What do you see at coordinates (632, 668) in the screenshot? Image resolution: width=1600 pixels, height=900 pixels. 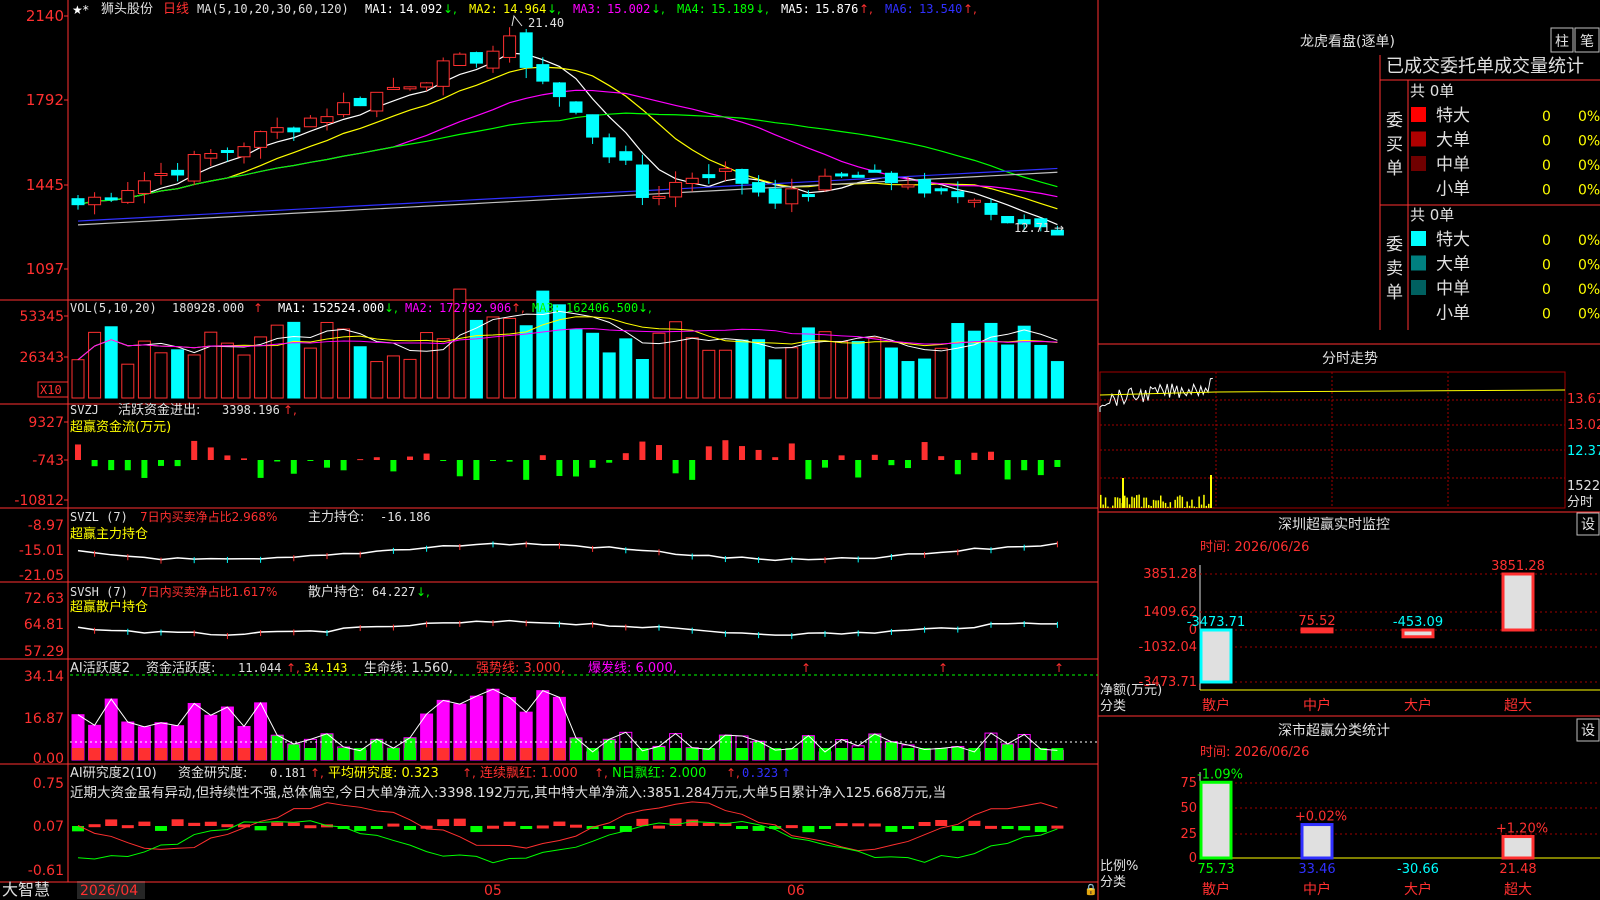 I see `ai1-burst: 爆发线: 6.000,` at bounding box center [632, 668].